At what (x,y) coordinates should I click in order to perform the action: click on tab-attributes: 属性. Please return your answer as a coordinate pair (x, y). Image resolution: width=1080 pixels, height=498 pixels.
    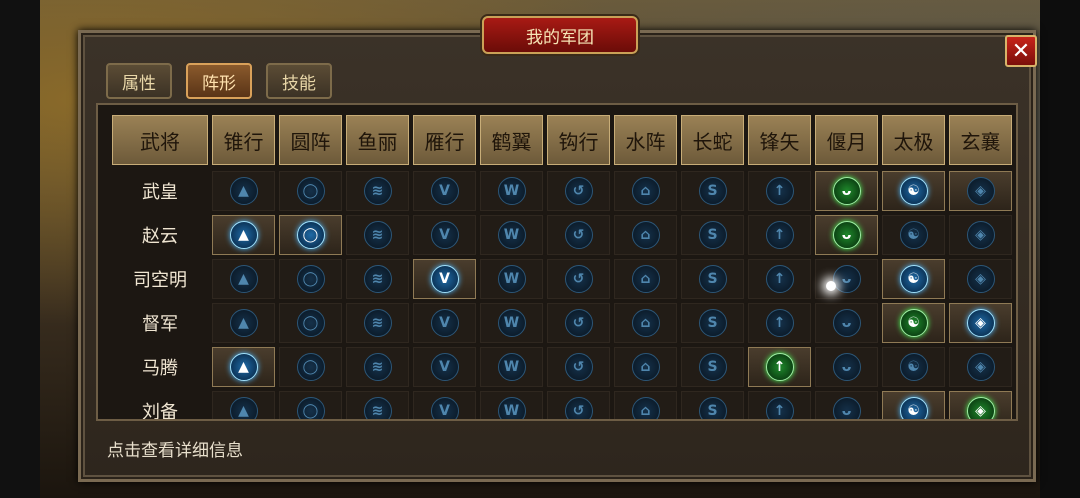
    Looking at the image, I should click on (139, 81).